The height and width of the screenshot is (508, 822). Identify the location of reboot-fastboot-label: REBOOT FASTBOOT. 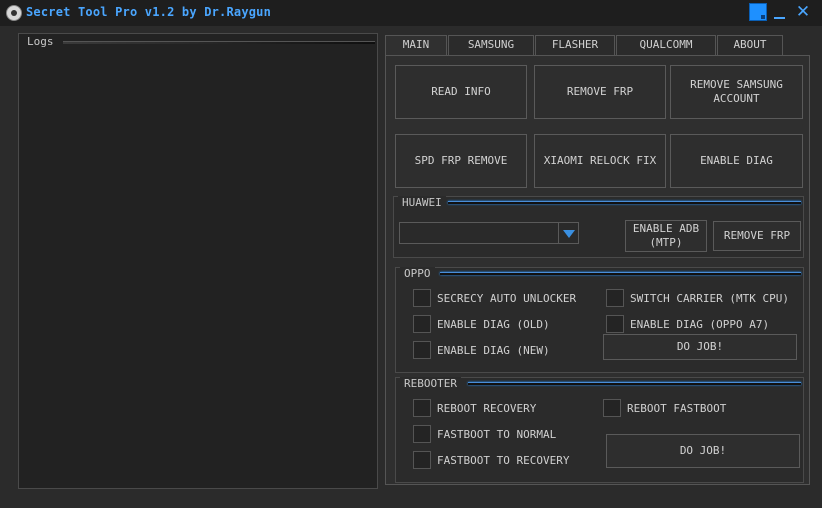
(677, 408).